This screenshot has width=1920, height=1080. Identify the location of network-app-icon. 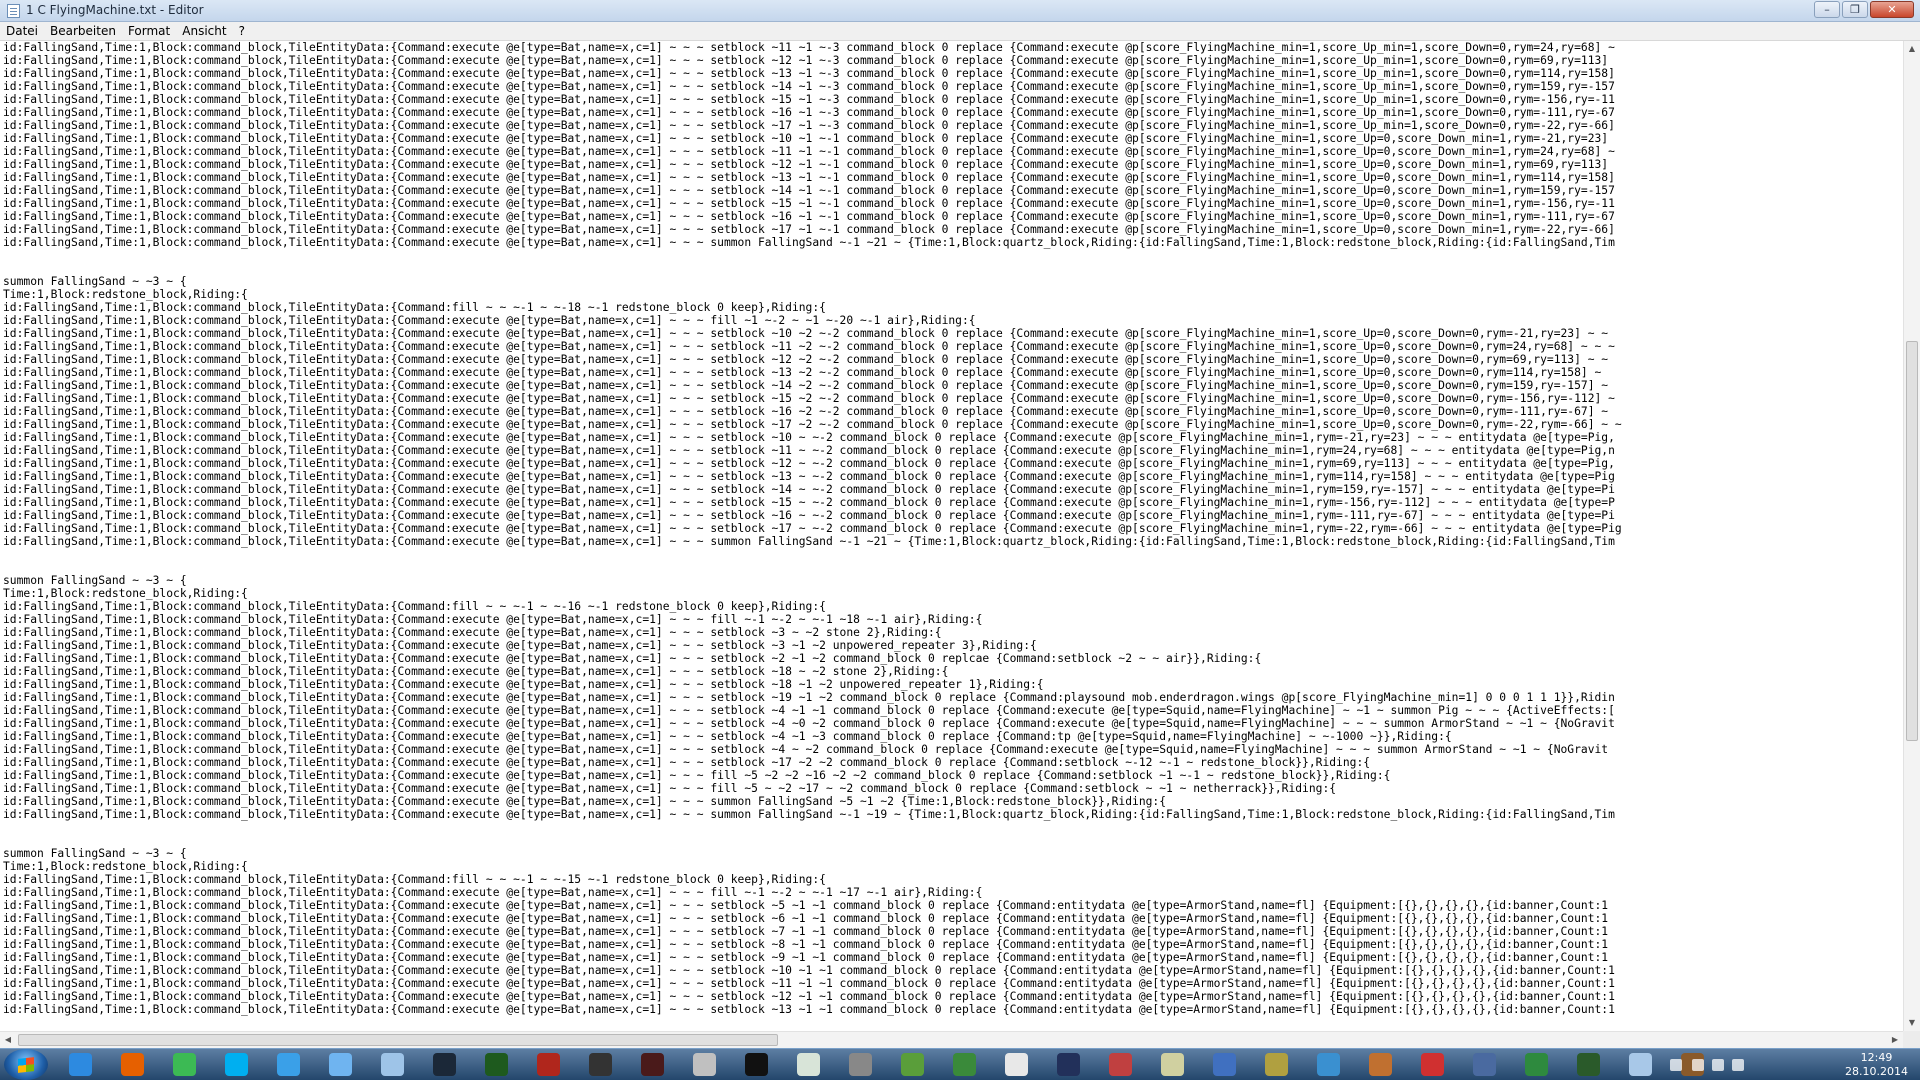
(288, 1064).